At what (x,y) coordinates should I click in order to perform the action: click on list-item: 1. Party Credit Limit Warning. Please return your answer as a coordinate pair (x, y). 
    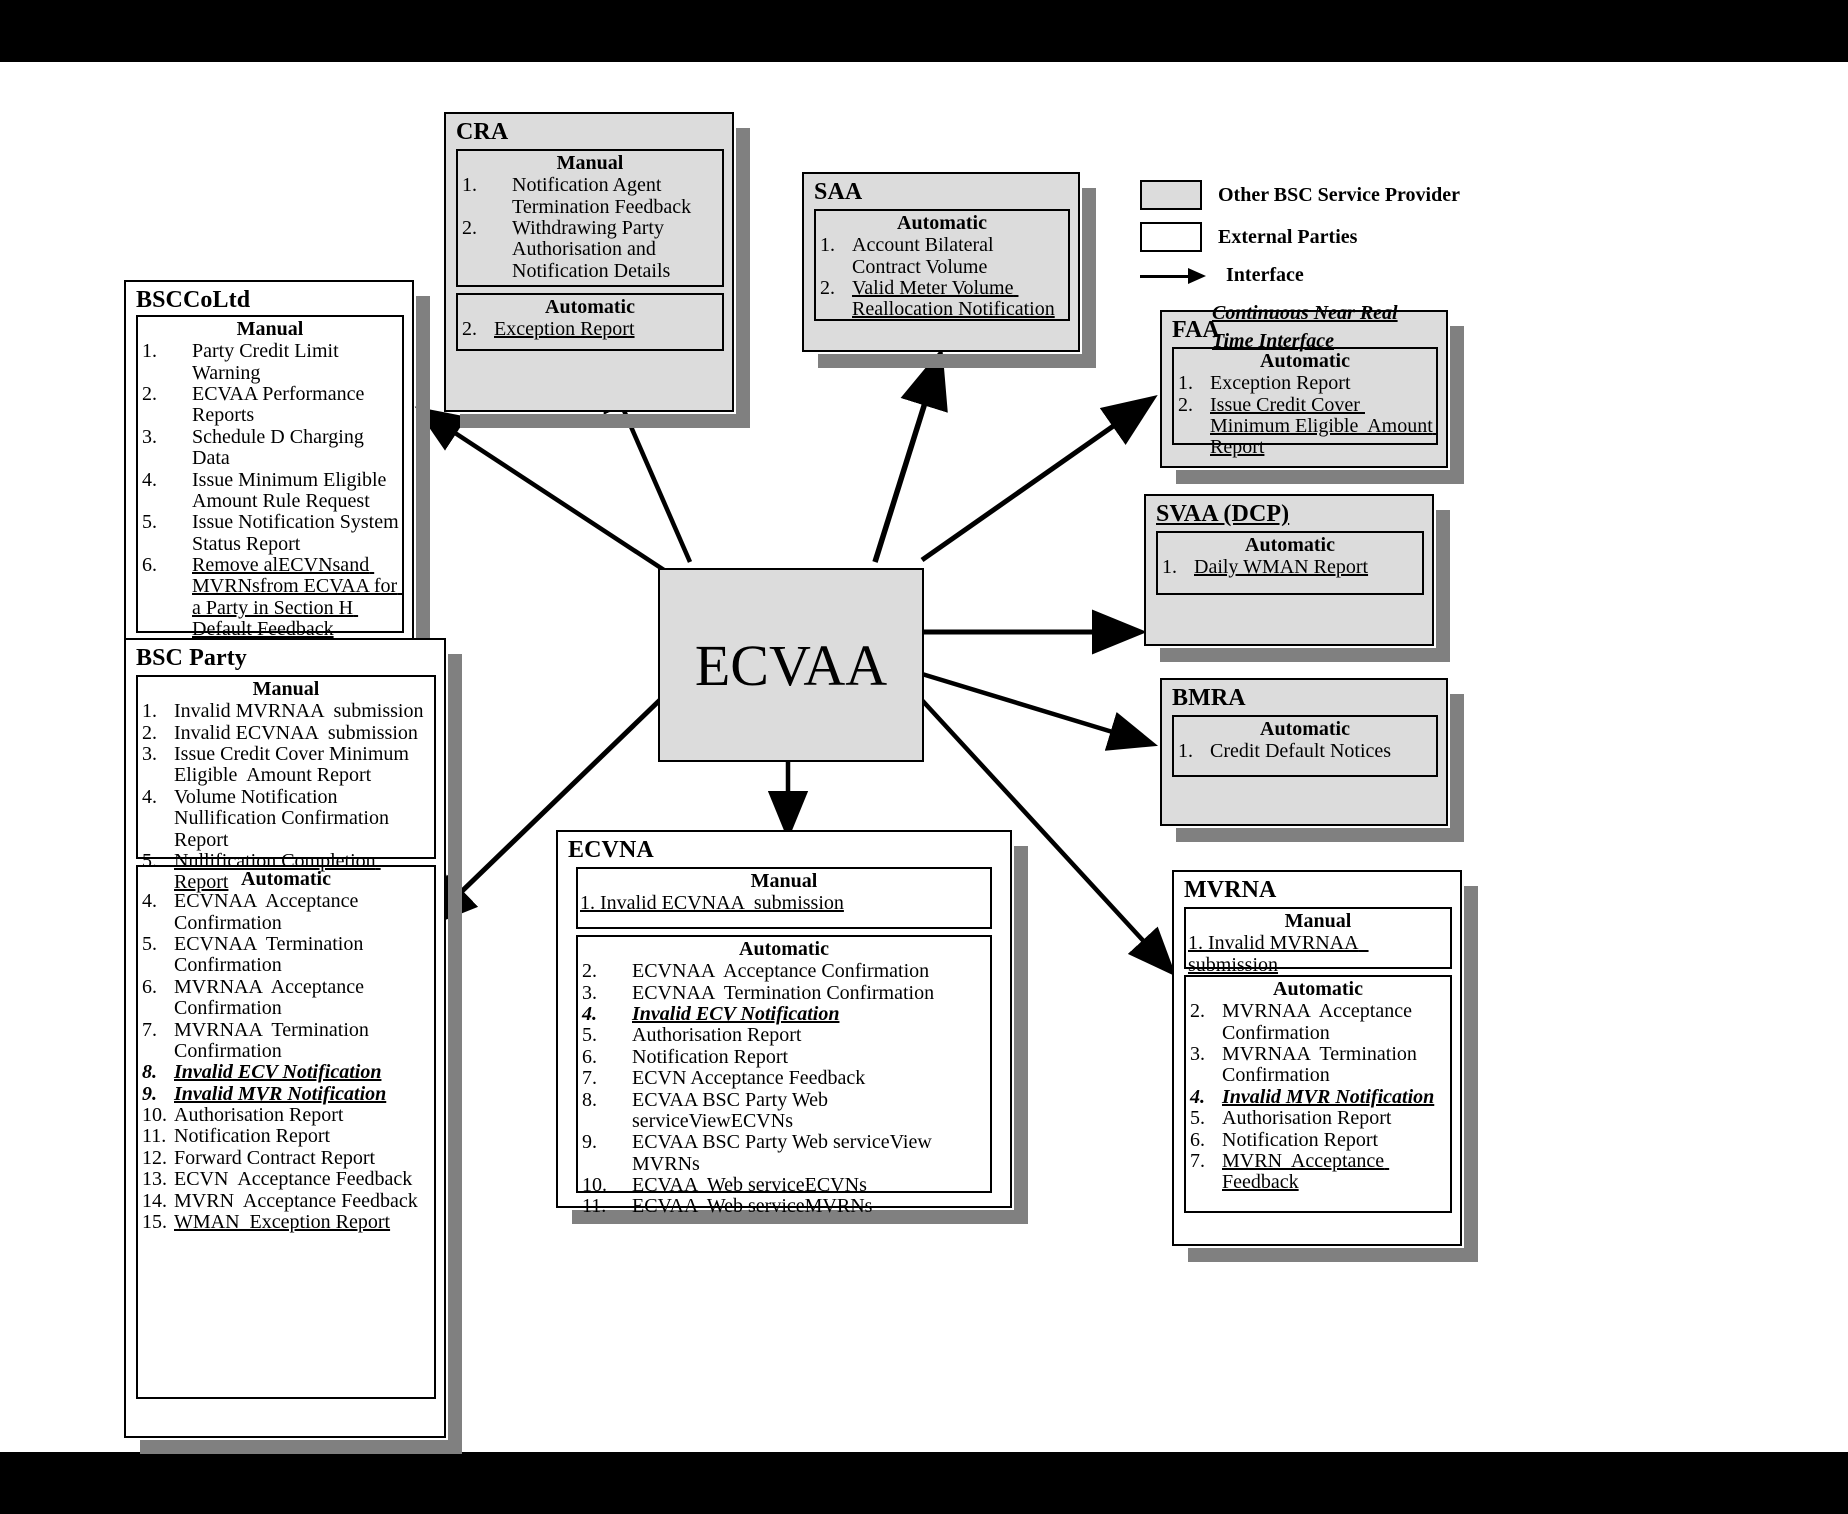
    Looking at the image, I should click on (243, 362).